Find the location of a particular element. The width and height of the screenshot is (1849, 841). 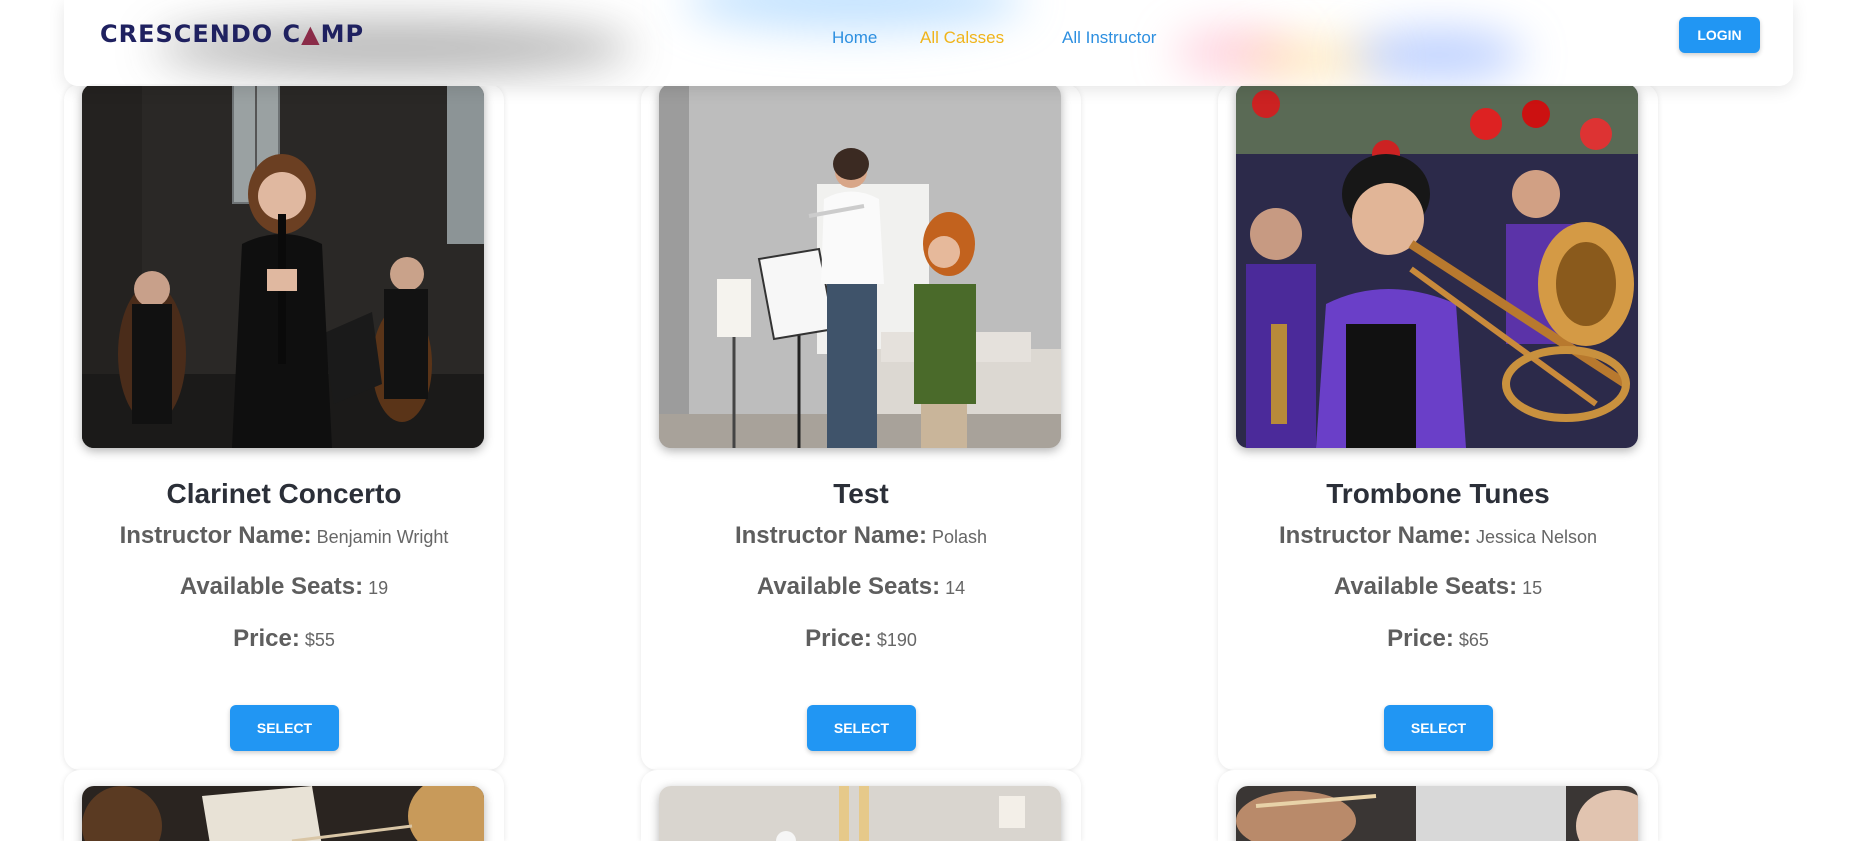

price-row: Price: $55 is located at coordinates (284, 638).